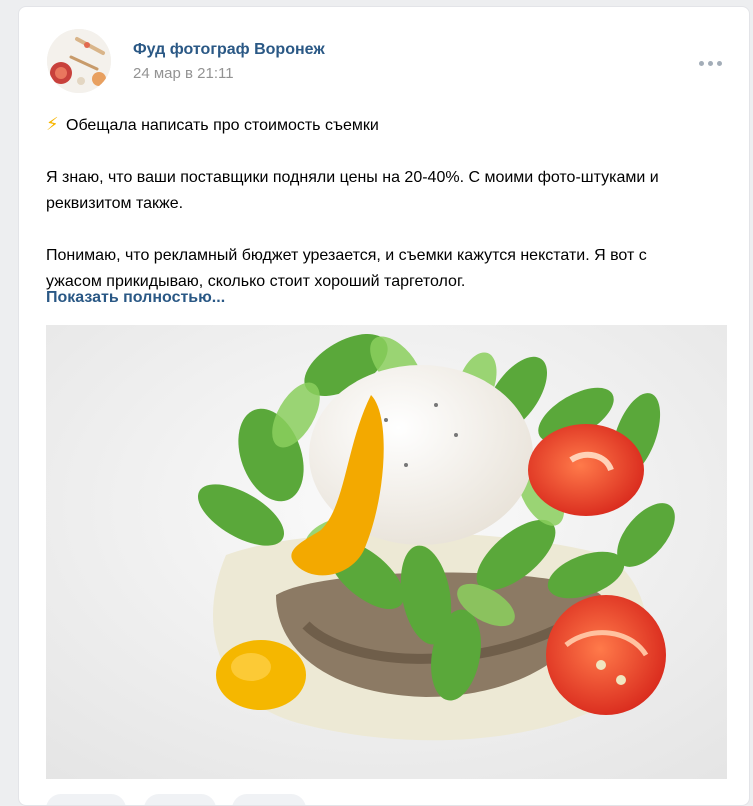 Image resolution: width=753 pixels, height=806 pixels. Describe the element at coordinates (115, 203) in the screenshot. I see `paragraph-line: реквизитом также.` at that location.